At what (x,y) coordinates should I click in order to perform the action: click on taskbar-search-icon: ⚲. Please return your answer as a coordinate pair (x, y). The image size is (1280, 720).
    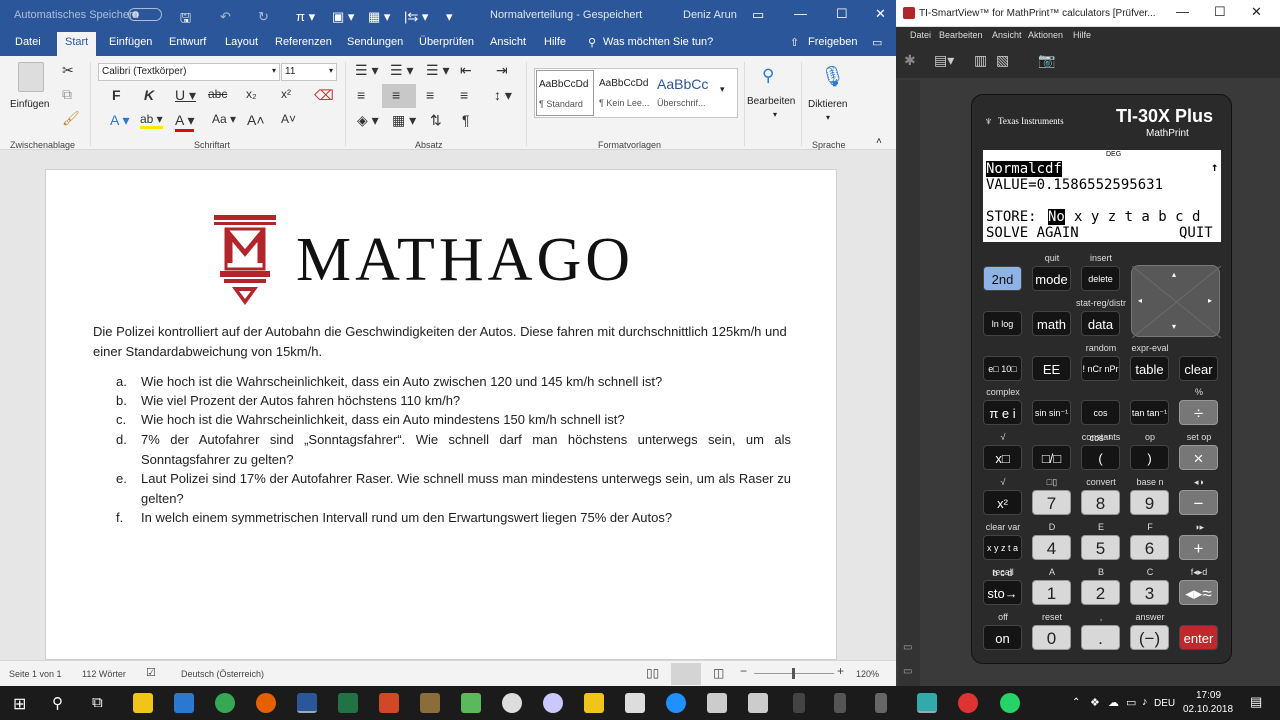
    Looking at the image, I should click on (57, 703).